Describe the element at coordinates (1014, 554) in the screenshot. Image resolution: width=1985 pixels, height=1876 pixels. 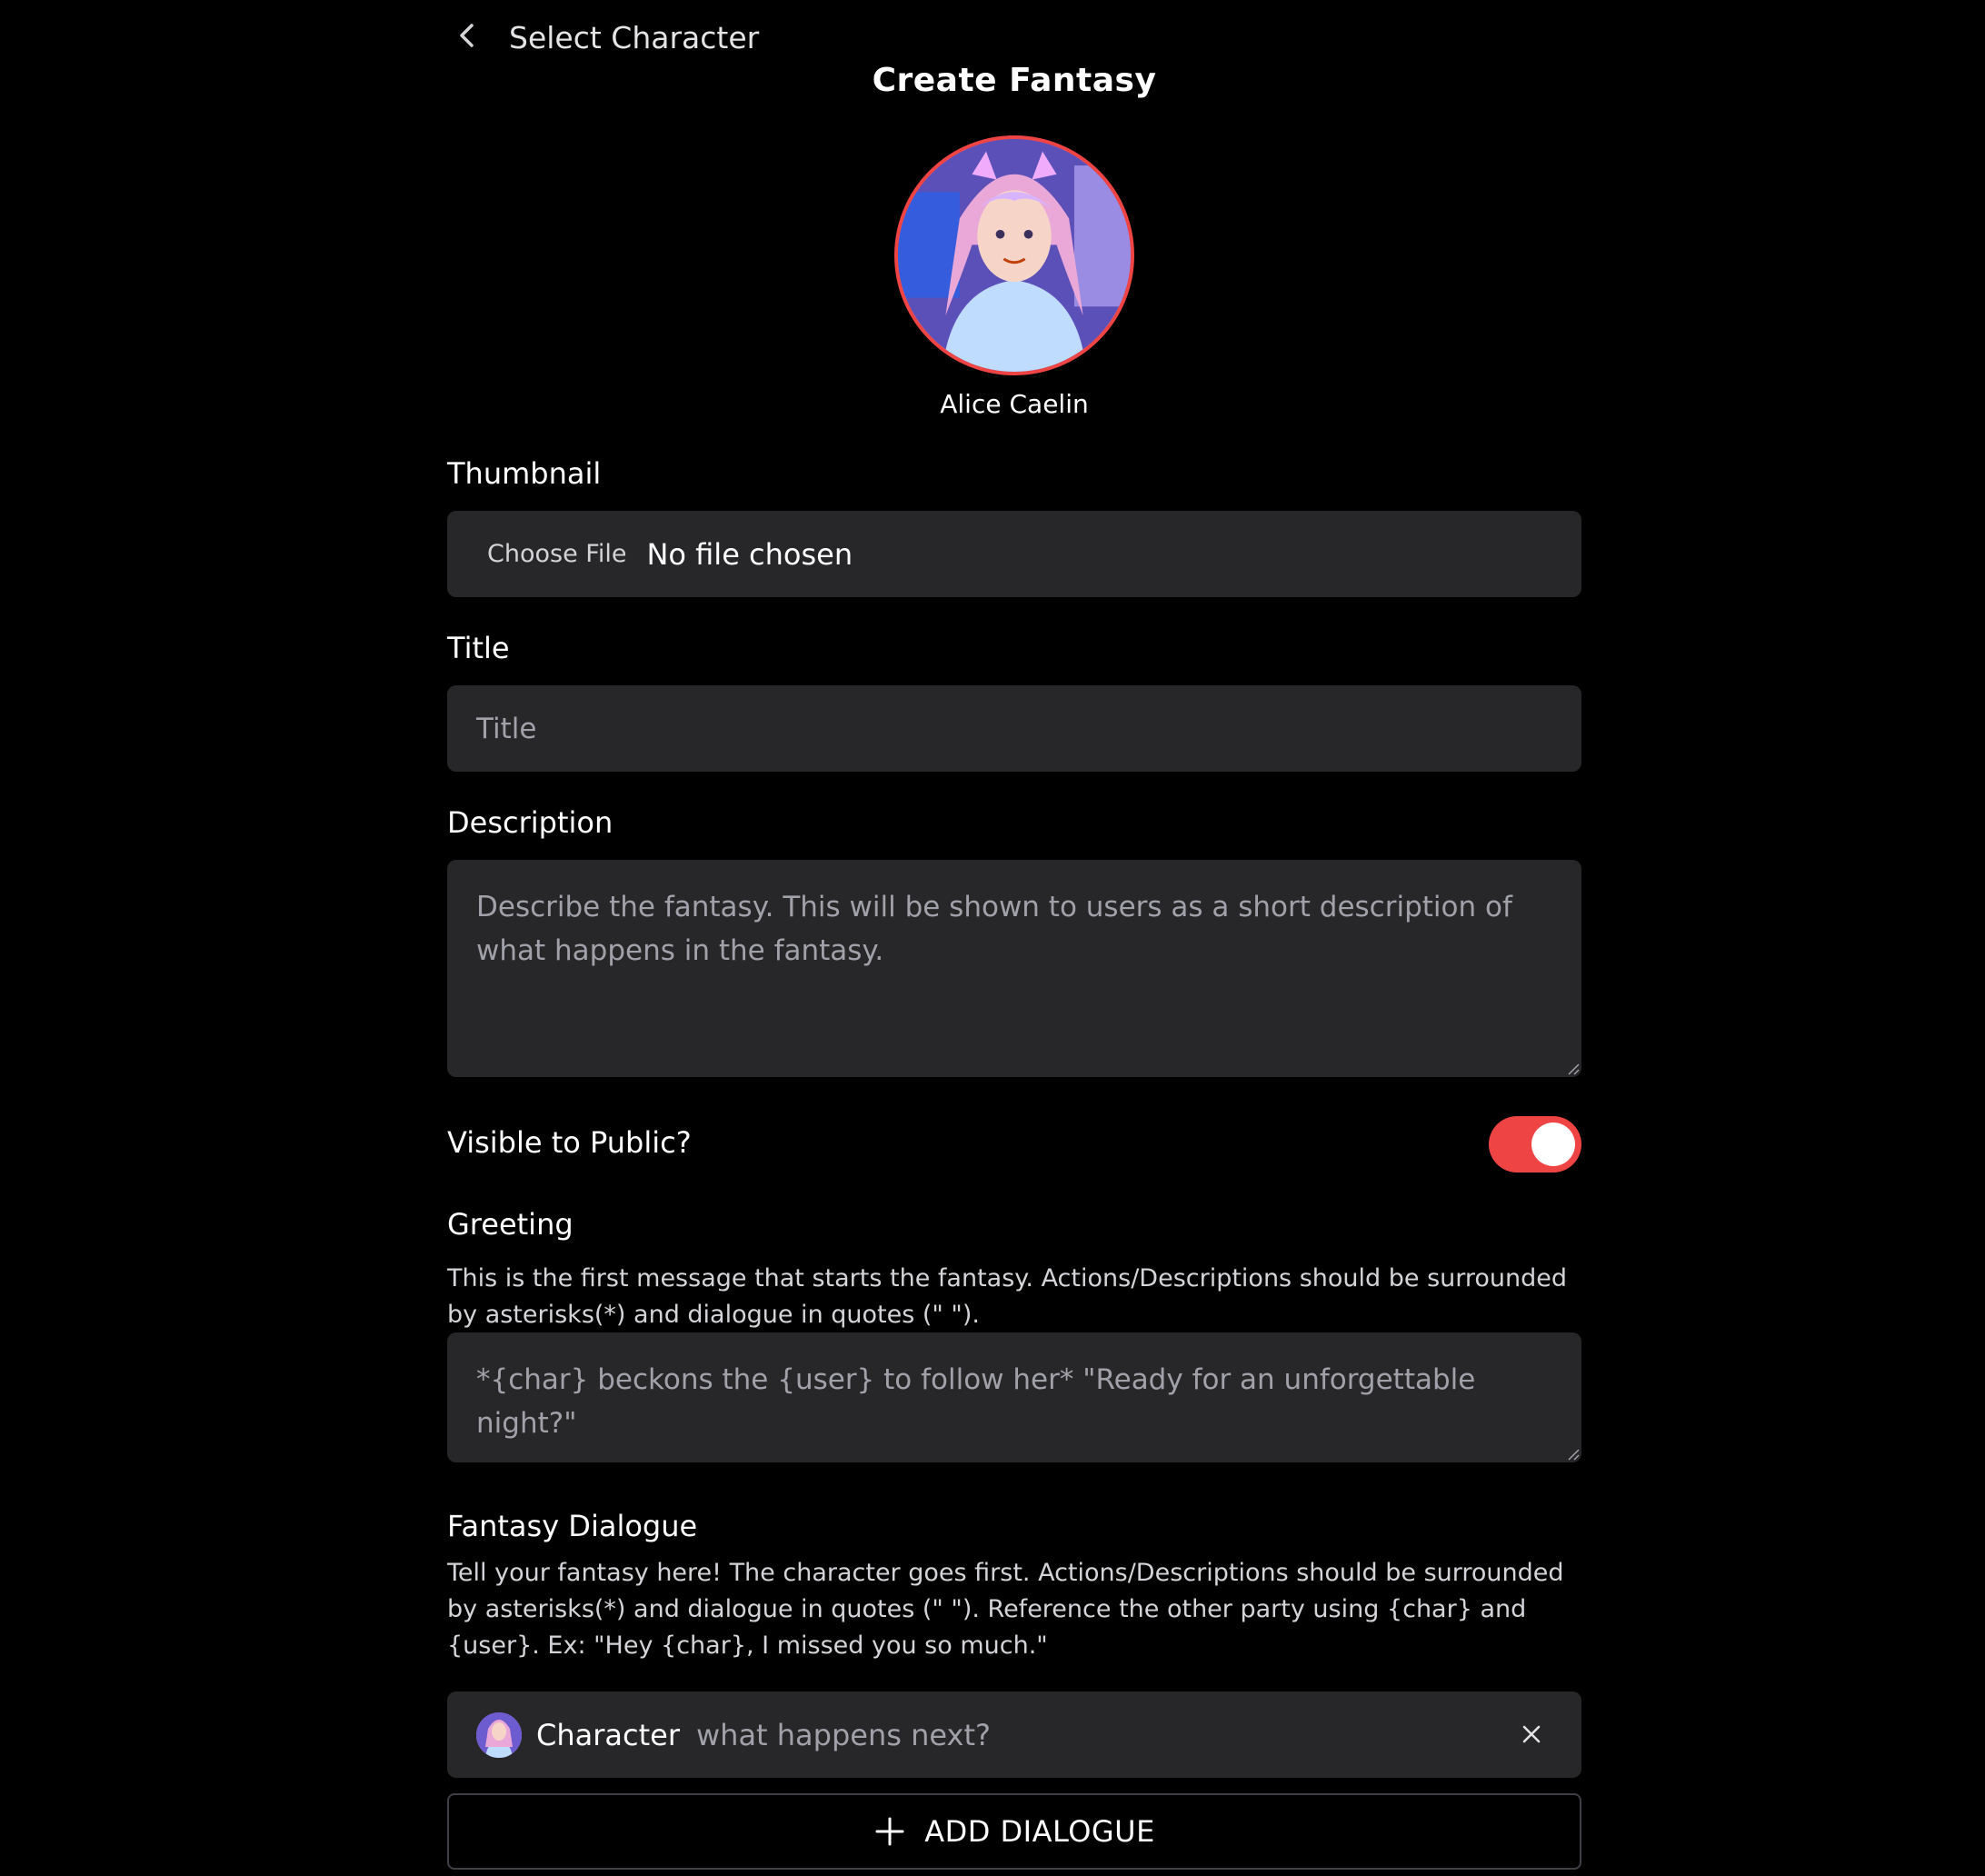
I see `thumbnail-file-input: Choose File No file chosen` at that location.